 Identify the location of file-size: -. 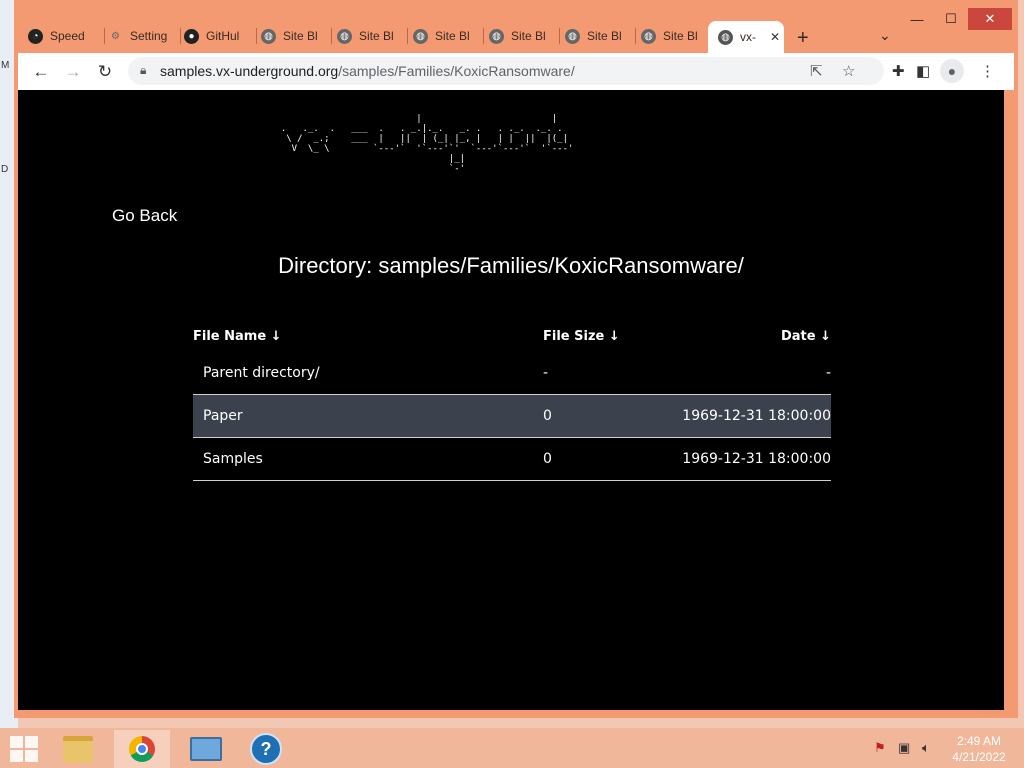
(603, 373).